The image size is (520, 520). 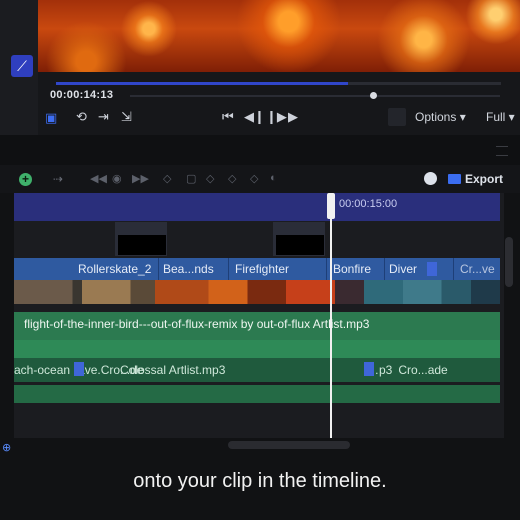 What do you see at coordinates (289, 445) in the screenshot?
I see `horizontal-scrollbar` at bounding box center [289, 445].